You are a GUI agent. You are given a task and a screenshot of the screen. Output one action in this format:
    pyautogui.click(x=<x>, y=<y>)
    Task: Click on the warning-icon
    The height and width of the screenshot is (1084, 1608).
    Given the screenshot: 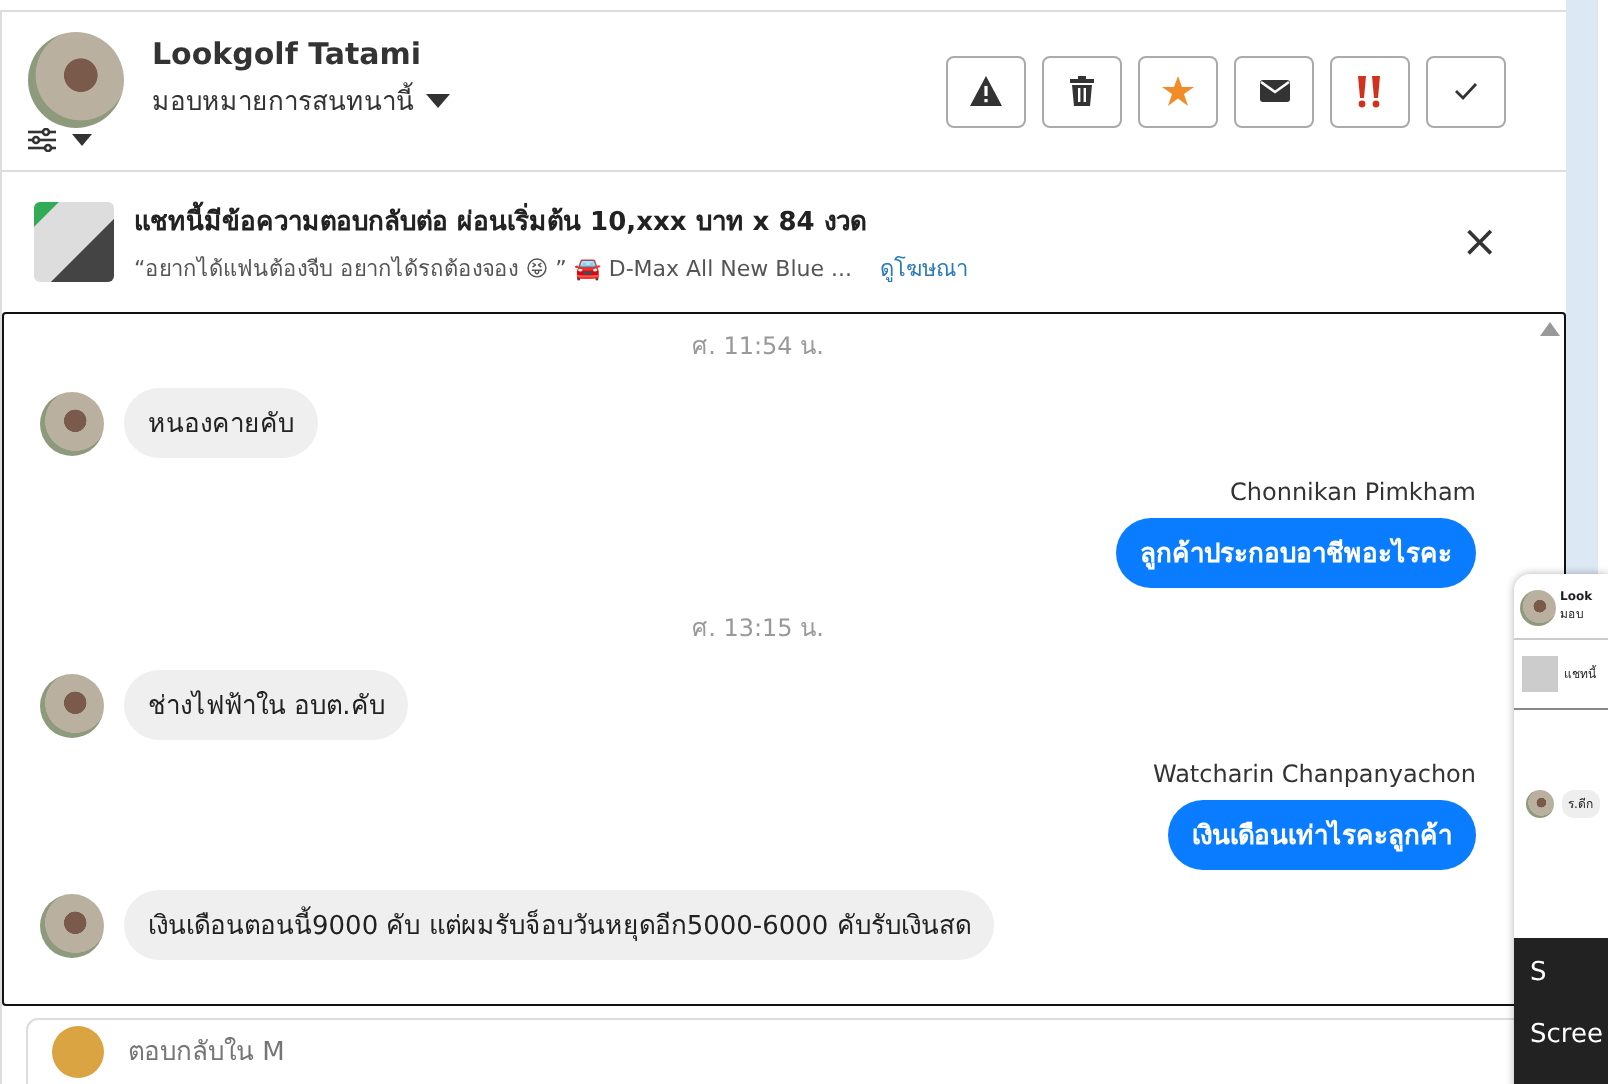 What is the action you would take?
    pyautogui.click(x=986, y=91)
    